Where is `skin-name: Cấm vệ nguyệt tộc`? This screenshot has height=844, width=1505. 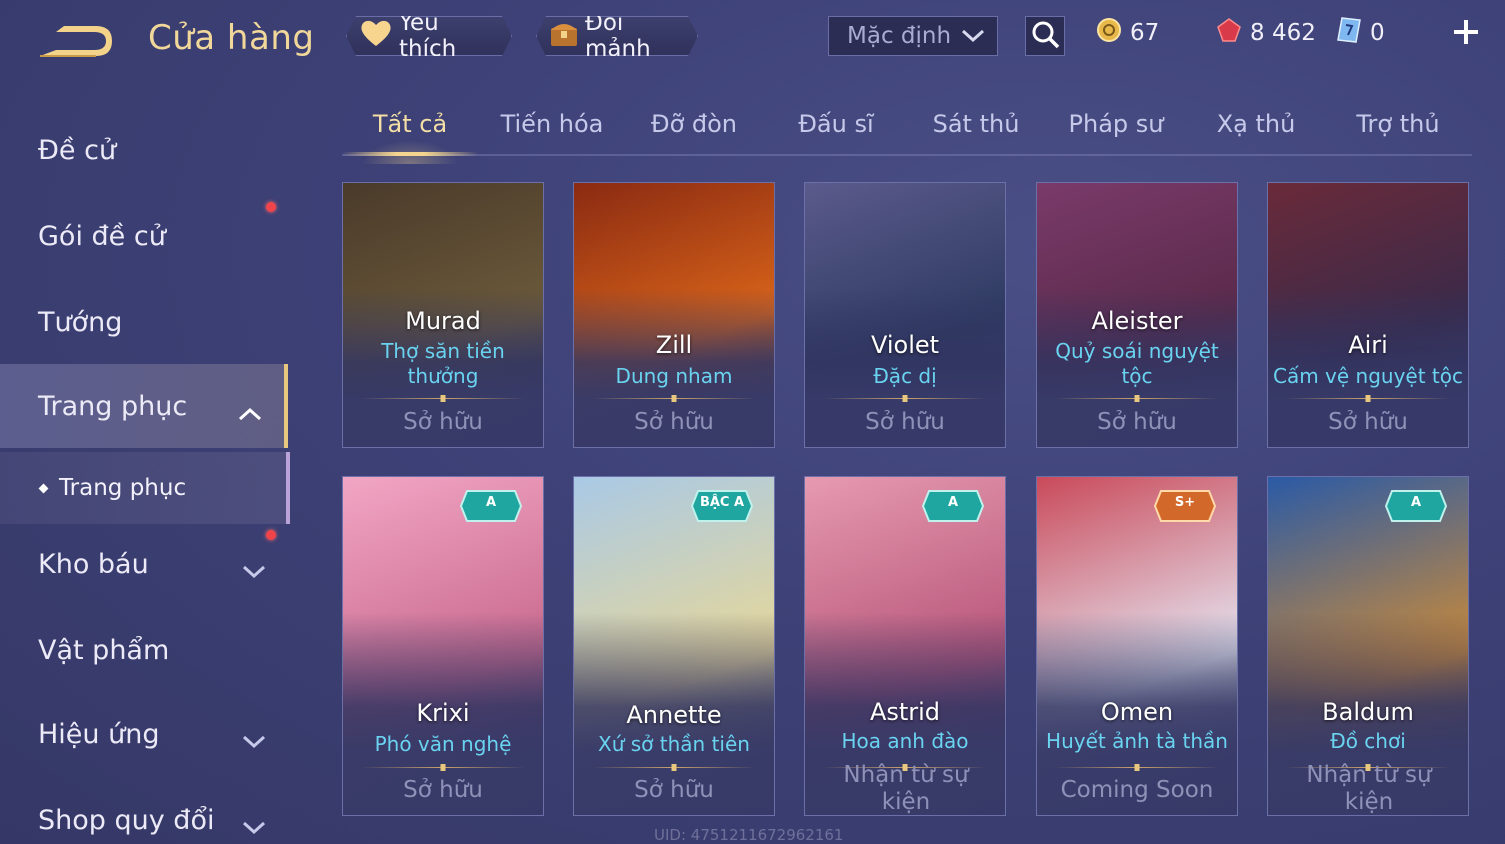
skin-name: Cấm vệ nguyệt tộc is located at coordinates (1368, 376).